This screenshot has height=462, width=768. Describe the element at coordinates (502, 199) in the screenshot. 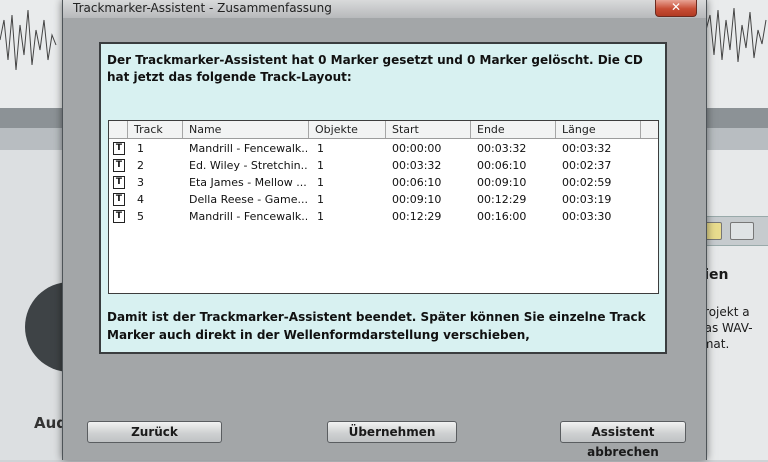

I see `cell-ende: 00:12:29` at that location.